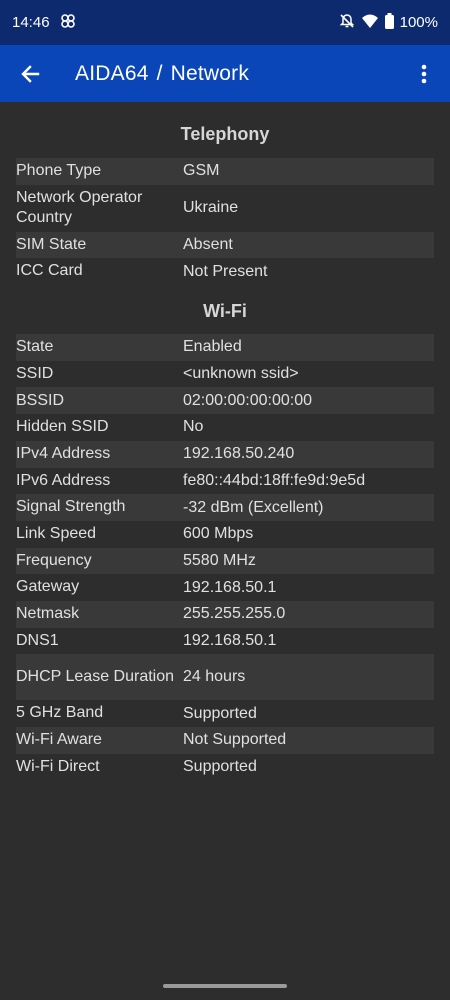 Image resolution: width=450 pixels, height=1000 pixels. Describe the element at coordinates (56, 533) in the screenshot. I see `row-key: Link Speed` at that location.